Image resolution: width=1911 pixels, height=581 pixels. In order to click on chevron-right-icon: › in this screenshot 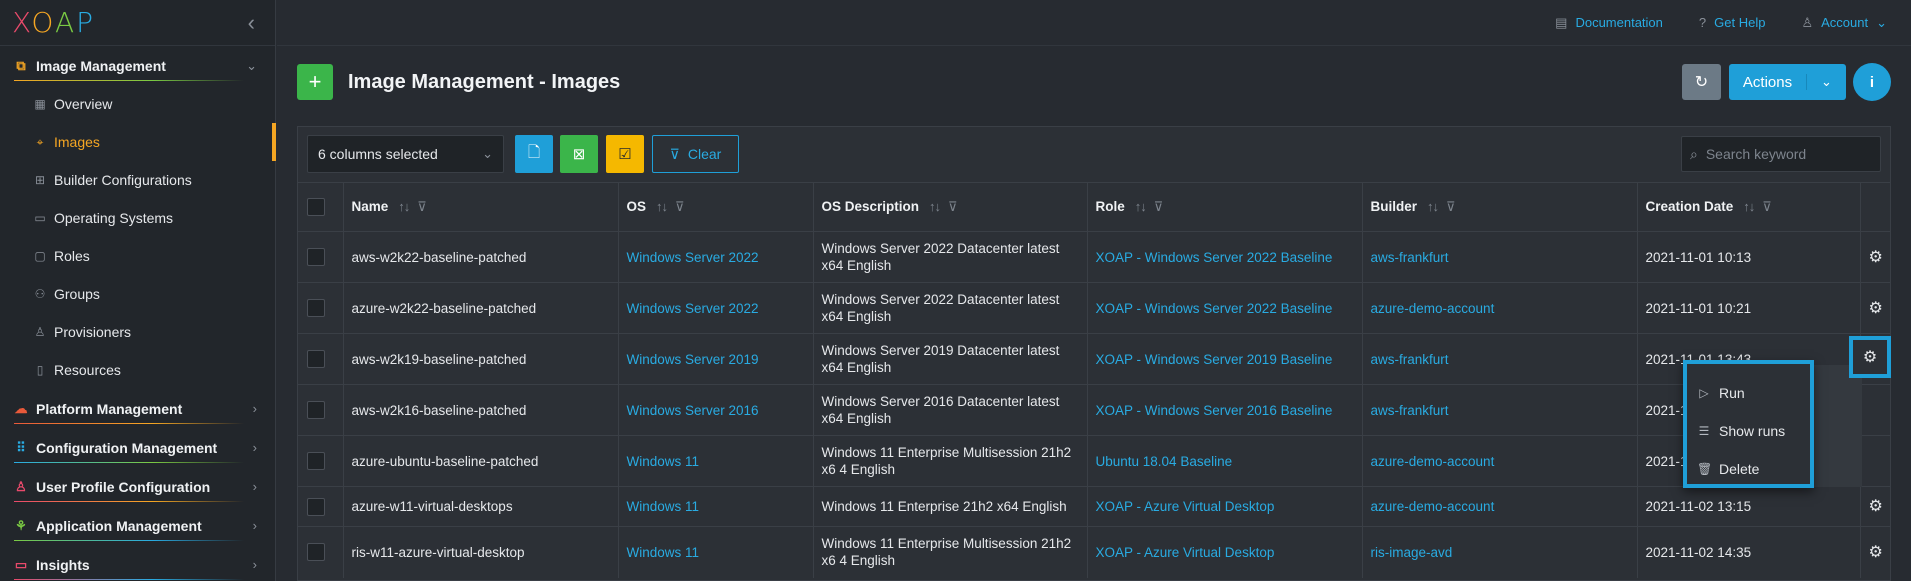, I will do `click(254, 486)`.